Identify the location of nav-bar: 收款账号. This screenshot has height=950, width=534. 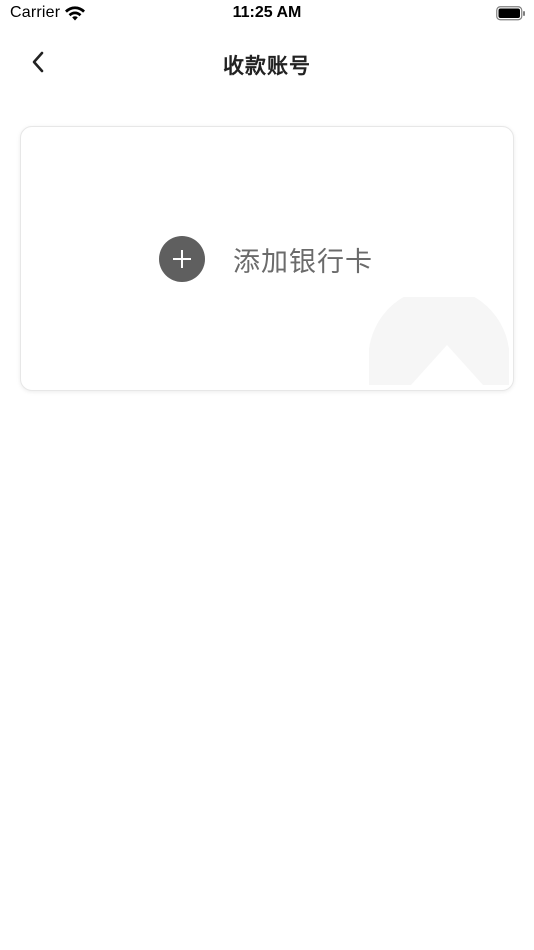
(267, 63).